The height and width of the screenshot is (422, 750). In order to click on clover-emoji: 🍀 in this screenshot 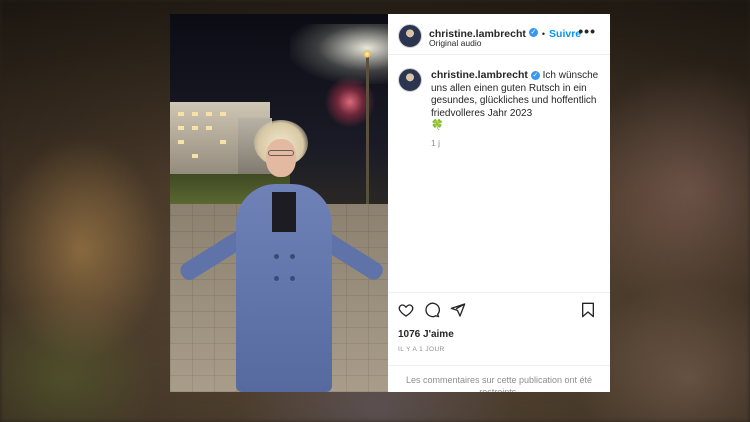, I will do `click(437, 125)`.